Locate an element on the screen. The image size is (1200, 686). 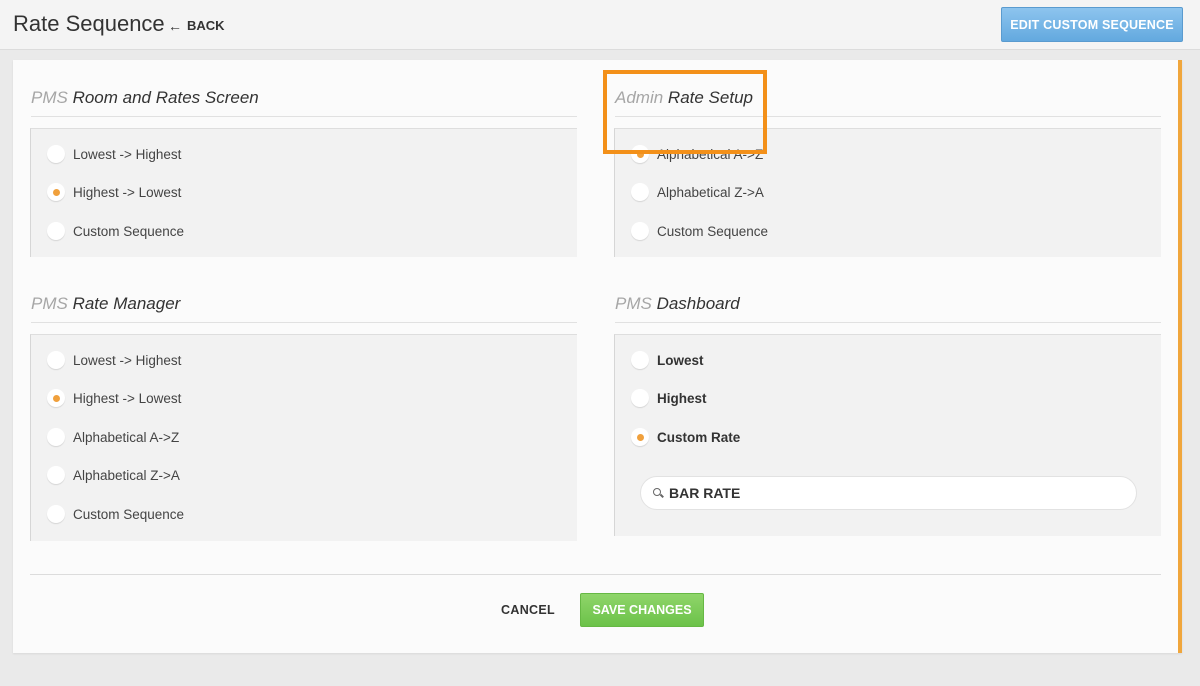
back-link: ← BACK is located at coordinates (196, 25).